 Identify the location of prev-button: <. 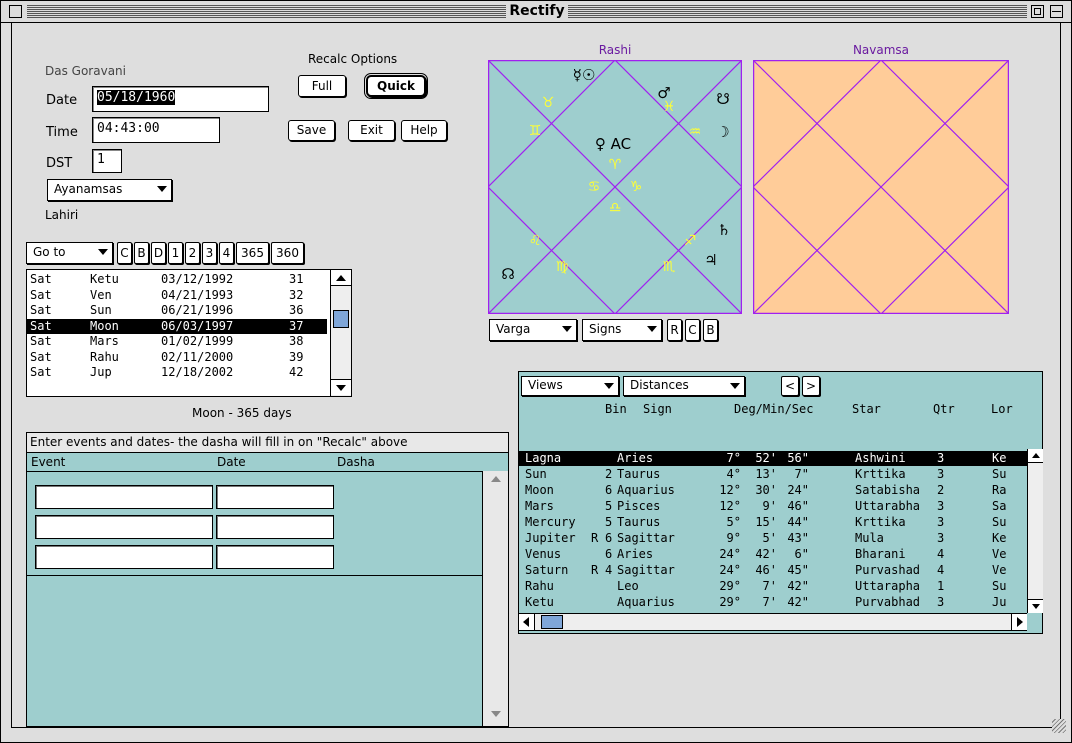
(790, 386).